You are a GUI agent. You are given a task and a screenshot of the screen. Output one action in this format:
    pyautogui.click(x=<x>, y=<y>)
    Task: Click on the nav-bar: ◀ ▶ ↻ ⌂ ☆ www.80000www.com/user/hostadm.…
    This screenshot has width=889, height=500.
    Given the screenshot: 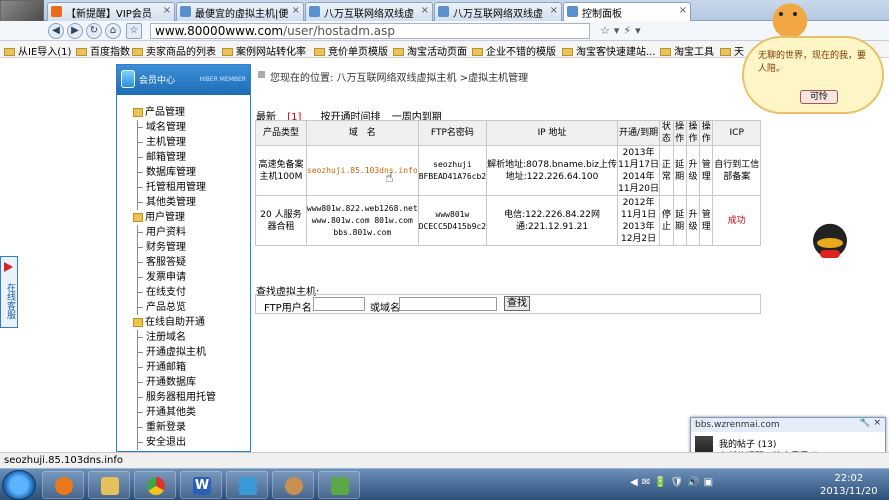 What is the action you would take?
    pyautogui.click(x=444, y=31)
    